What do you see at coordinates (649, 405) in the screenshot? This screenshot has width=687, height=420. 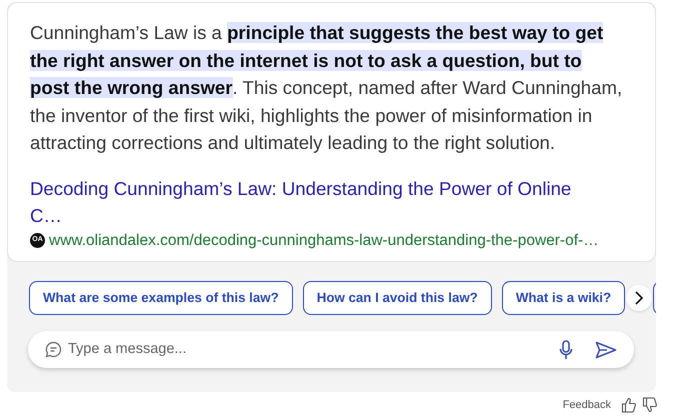 I see `thumbs-down-icon` at bounding box center [649, 405].